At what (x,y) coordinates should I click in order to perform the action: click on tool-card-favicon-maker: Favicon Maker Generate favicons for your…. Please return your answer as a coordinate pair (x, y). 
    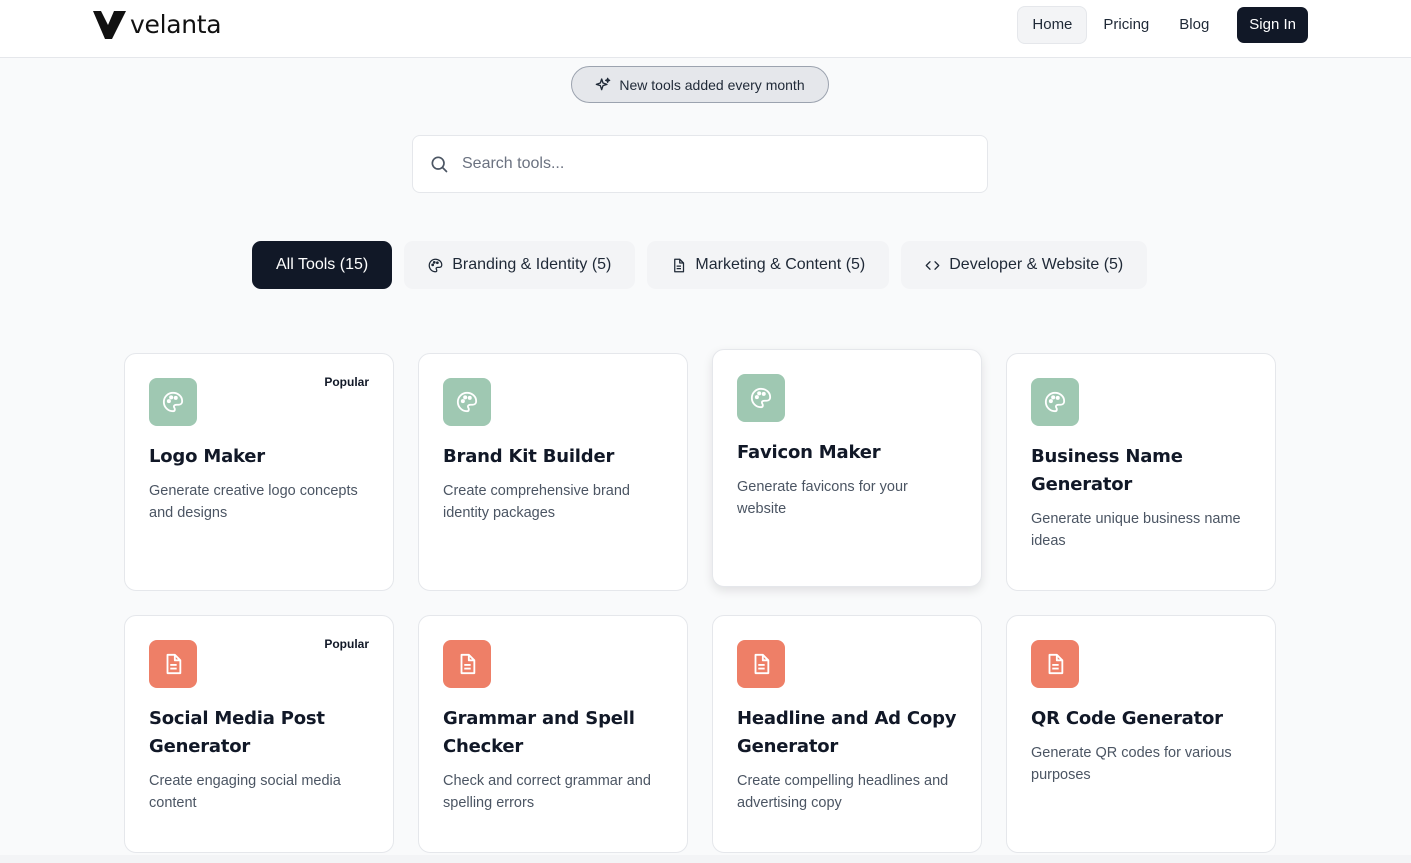
    Looking at the image, I should click on (847, 468).